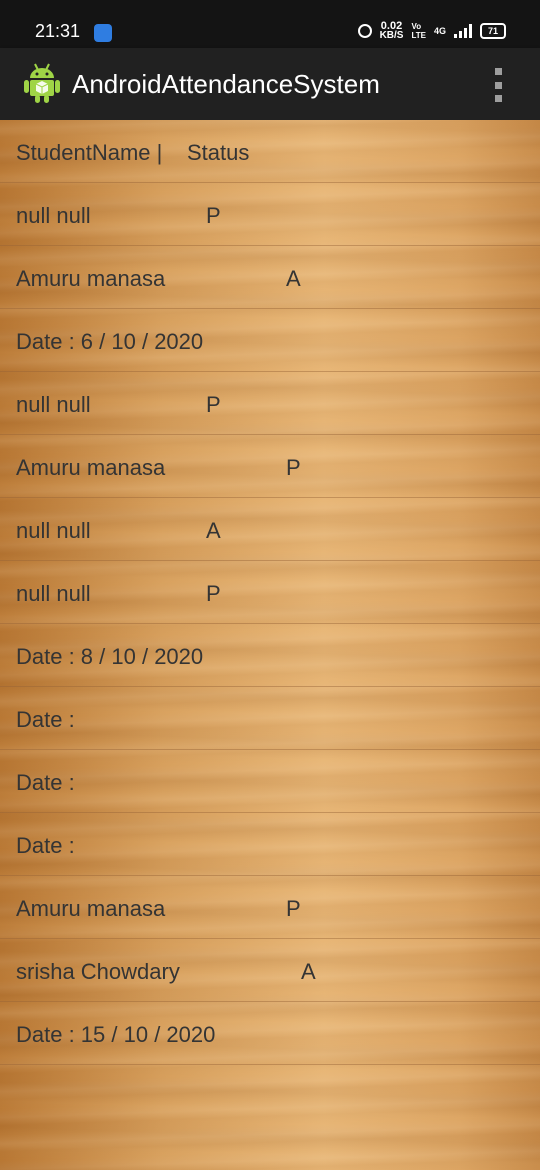  Describe the element at coordinates (439, 31) in the screenshot. I see `network-type: 4G` at that location.